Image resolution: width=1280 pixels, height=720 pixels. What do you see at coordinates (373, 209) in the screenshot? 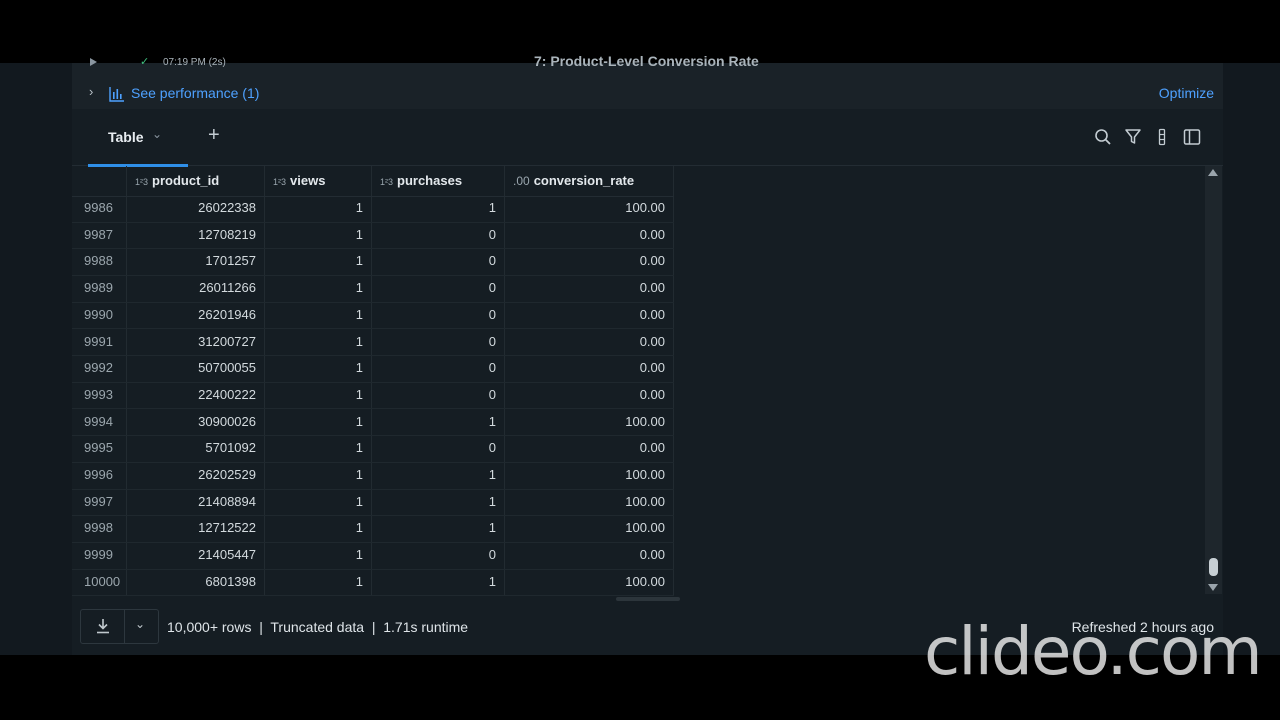
I see `table-row: 9986 26022338 1 1 100.00` at bounding box center [373, 209].